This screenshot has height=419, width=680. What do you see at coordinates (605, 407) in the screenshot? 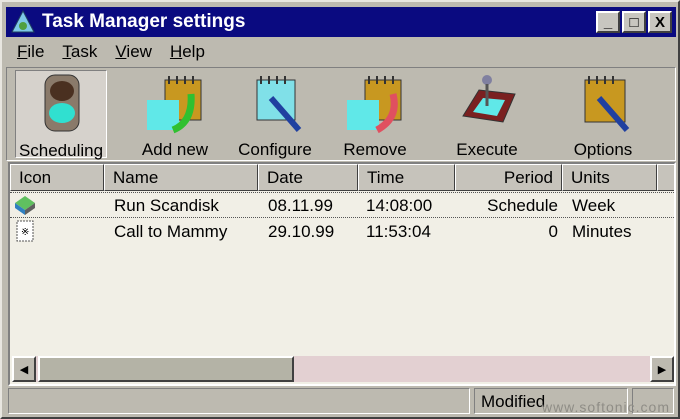
I see `watermark: www.softonic.com` at bounding box center [605, 407].